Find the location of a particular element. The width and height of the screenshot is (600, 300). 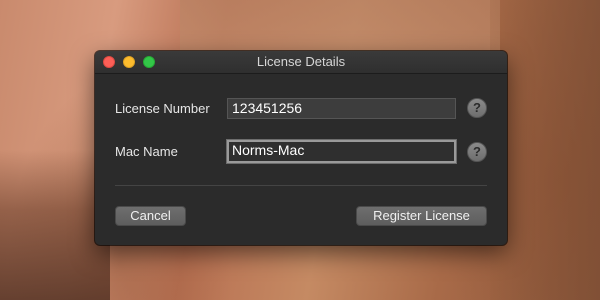

cancel-button: Cancel is located at coordinates (150, 216).